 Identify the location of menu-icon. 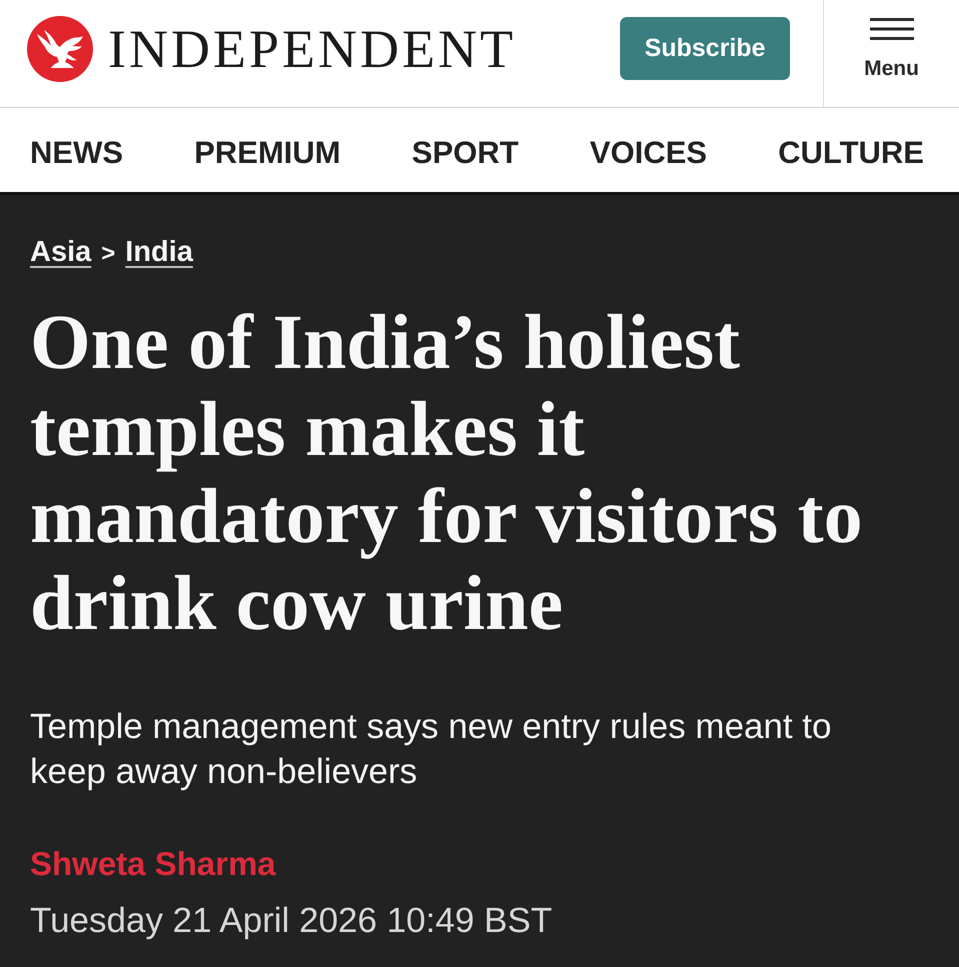
(892, 29).